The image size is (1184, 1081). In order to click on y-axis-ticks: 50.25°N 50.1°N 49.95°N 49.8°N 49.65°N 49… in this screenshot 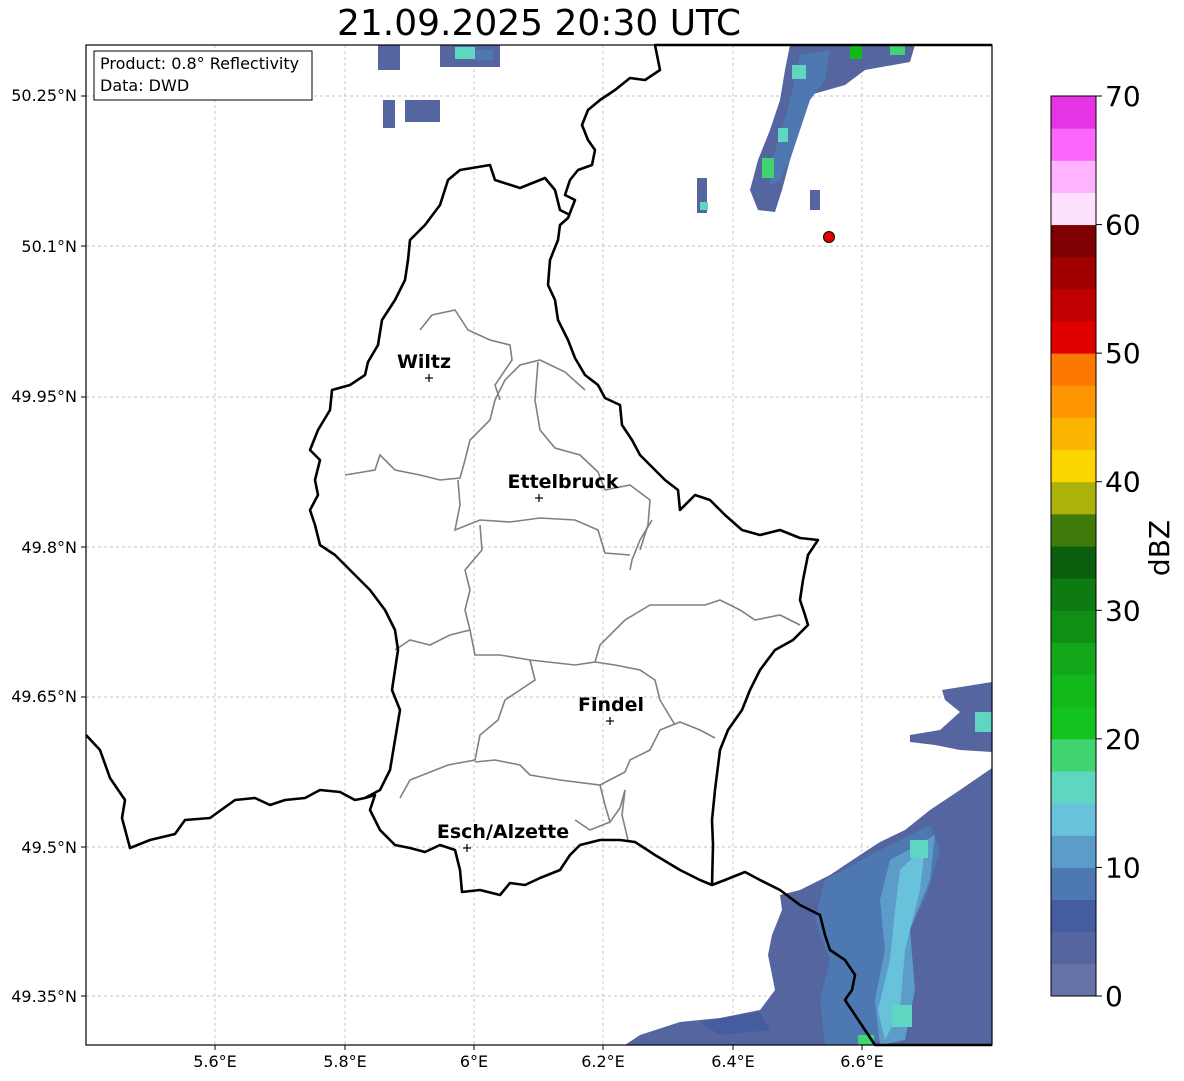, I will do `click(48, 546)`.